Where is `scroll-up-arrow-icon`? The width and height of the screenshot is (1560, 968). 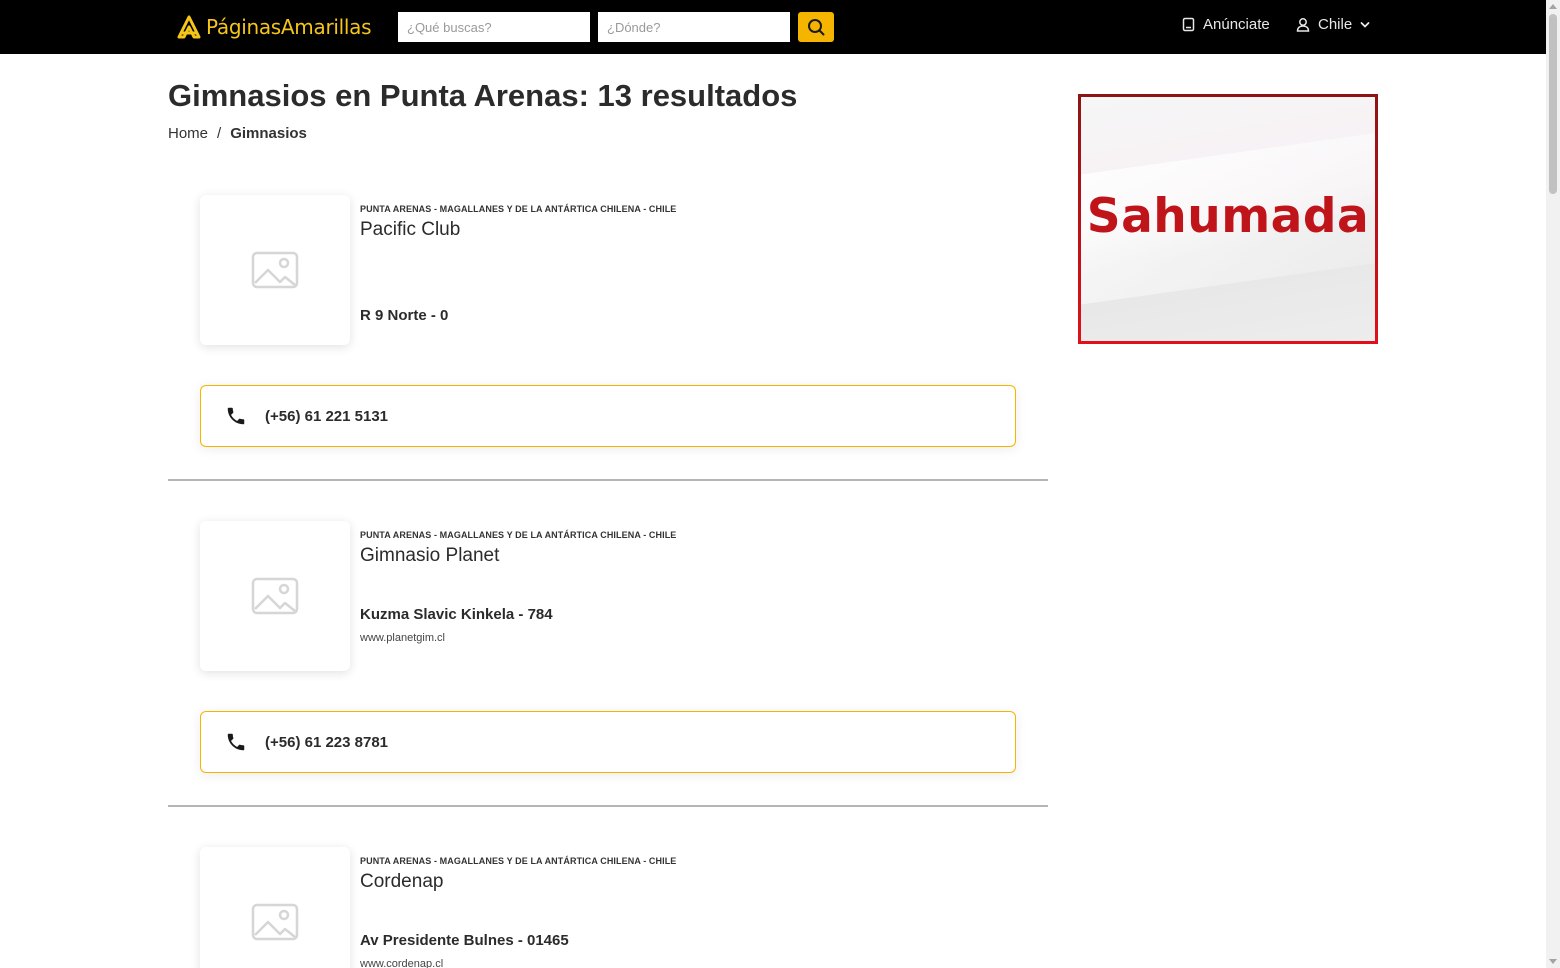 scroll-up-arrow-icon is located at coordinates (1553, 6).